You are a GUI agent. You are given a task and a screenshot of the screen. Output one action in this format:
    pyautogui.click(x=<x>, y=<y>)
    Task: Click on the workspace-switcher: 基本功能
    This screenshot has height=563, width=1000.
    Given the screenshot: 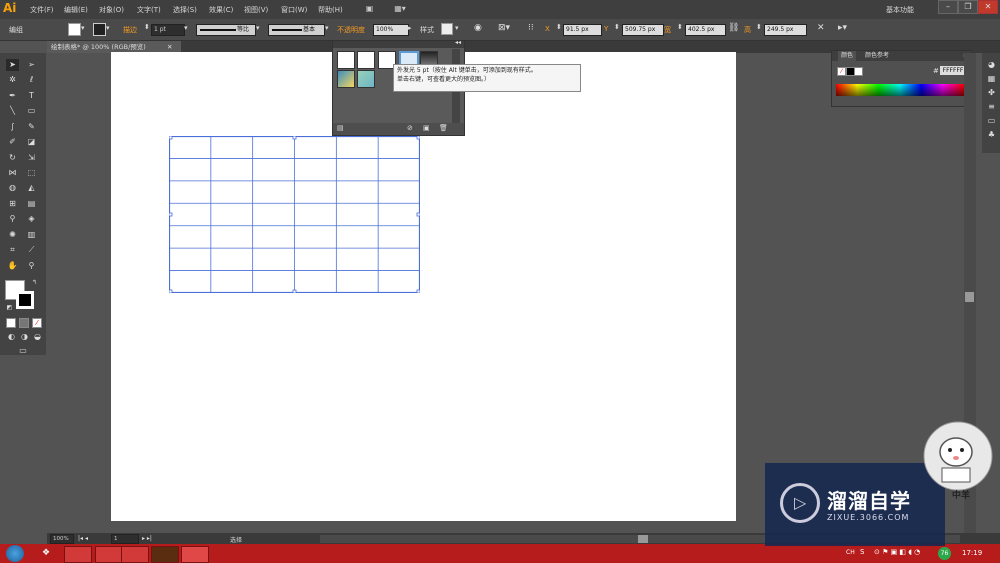 What is the action you would take?
    pyautogui.click(x=900, y=10)
    